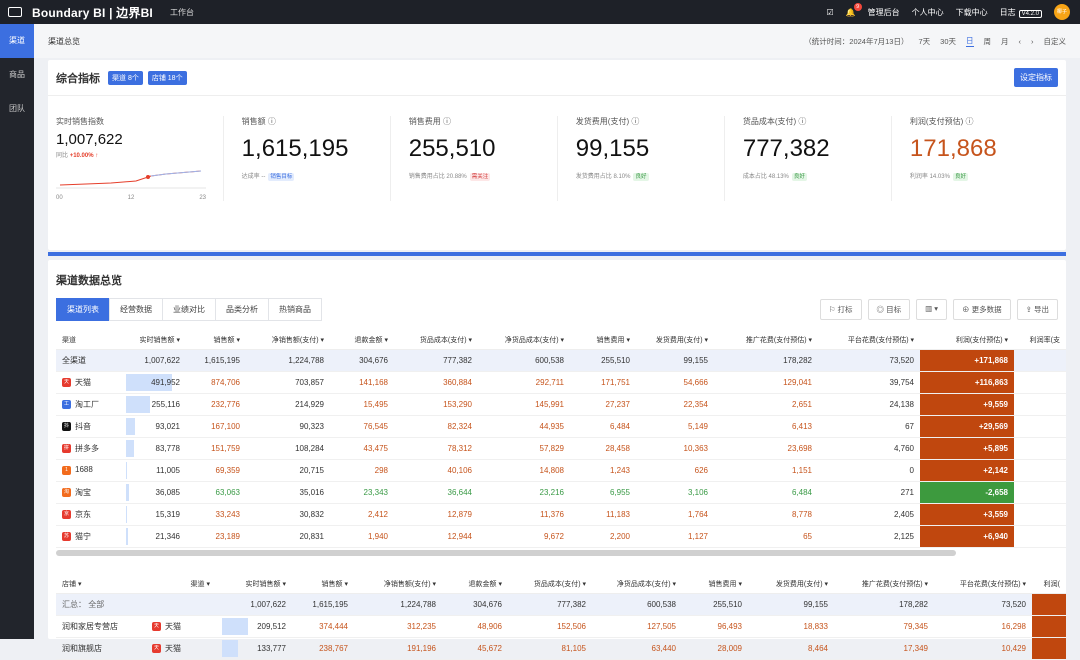 This screenshot has width=1080, height=660. Describe the element at coordinates (869, 492) in the screenshot. I see `table-cell: 271` at that location.